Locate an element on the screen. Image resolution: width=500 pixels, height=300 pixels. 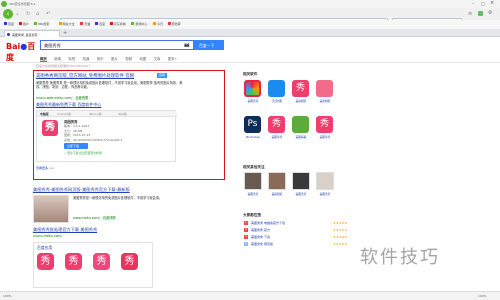
bookmark-label: 京东商城 is located at coordinates (119, 24).